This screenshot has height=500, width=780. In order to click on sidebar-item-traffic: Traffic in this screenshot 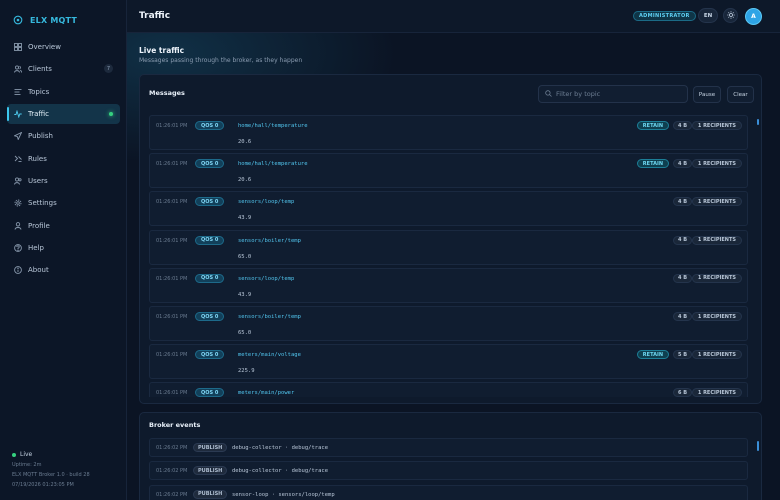, I will do `click(63, 114)`.